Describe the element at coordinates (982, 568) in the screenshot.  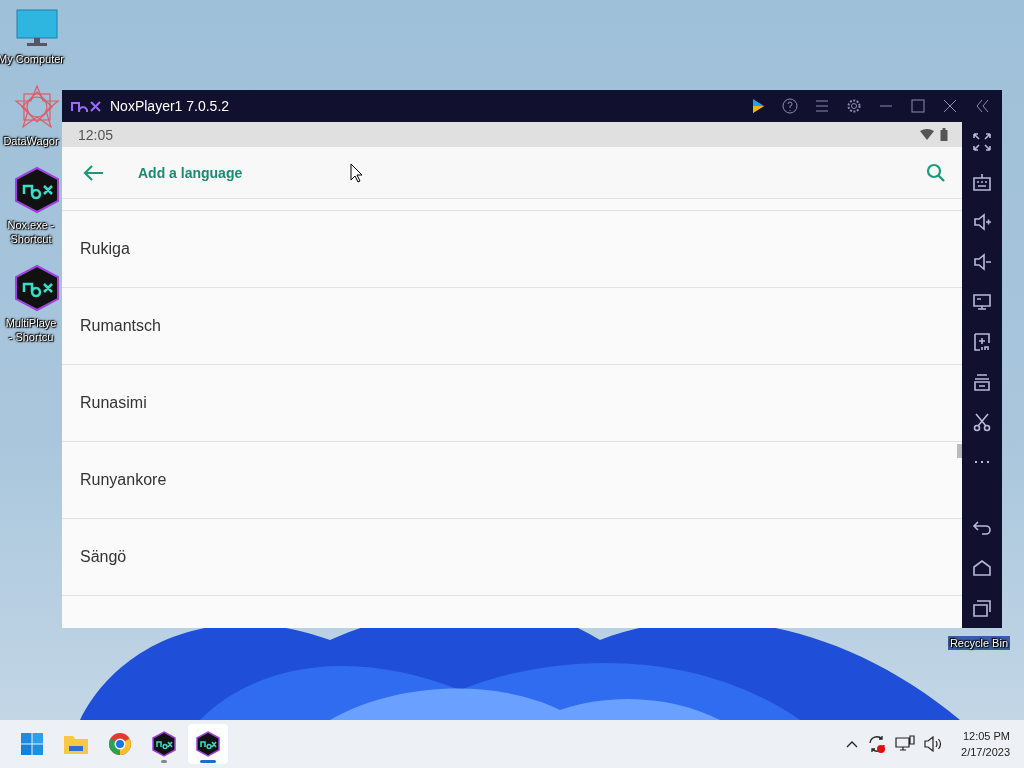
I see `home-icon` at that location.